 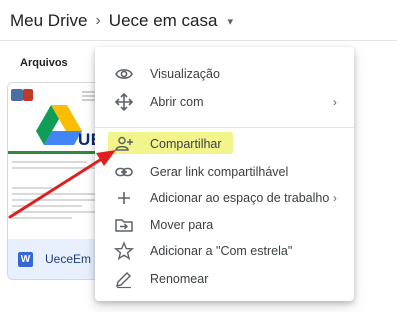 I want to click on menu-item-label: Adicionar ao espaço de trabalho, so click(x=240, y=198).